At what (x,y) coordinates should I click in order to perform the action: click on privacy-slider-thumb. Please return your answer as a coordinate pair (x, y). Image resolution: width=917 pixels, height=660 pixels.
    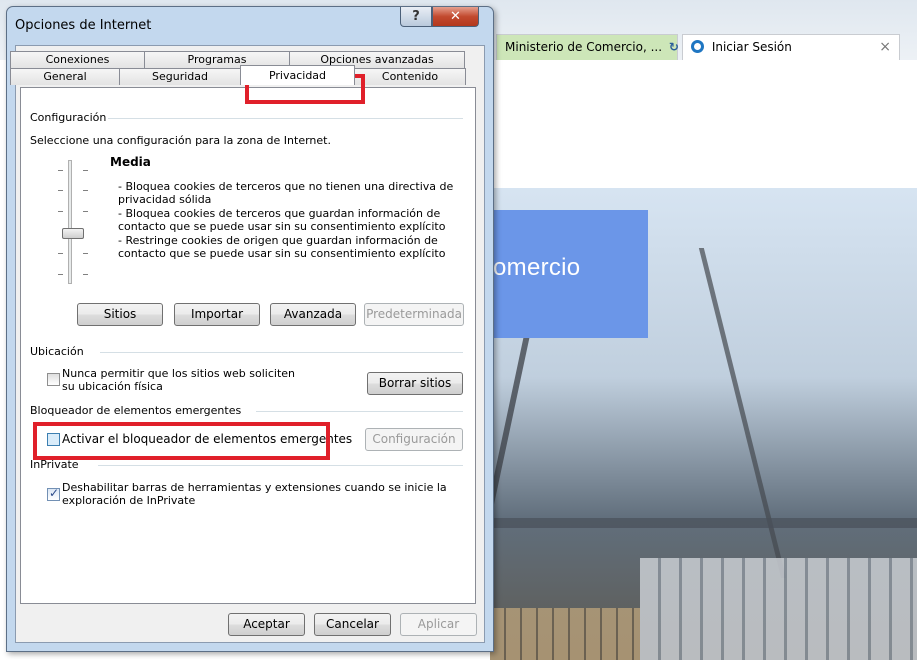
    Looking at the image, I should click on (73, 233).